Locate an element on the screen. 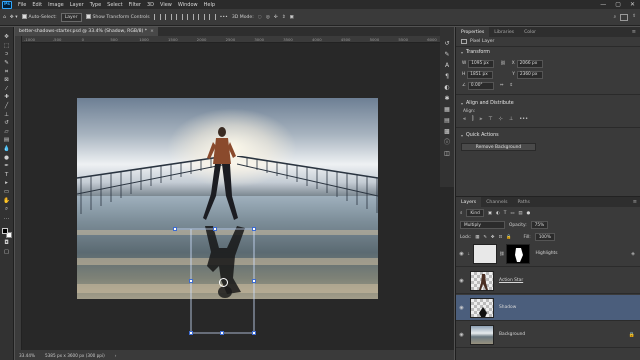  layer-name: Action Star is located at coordinates (511, 280).